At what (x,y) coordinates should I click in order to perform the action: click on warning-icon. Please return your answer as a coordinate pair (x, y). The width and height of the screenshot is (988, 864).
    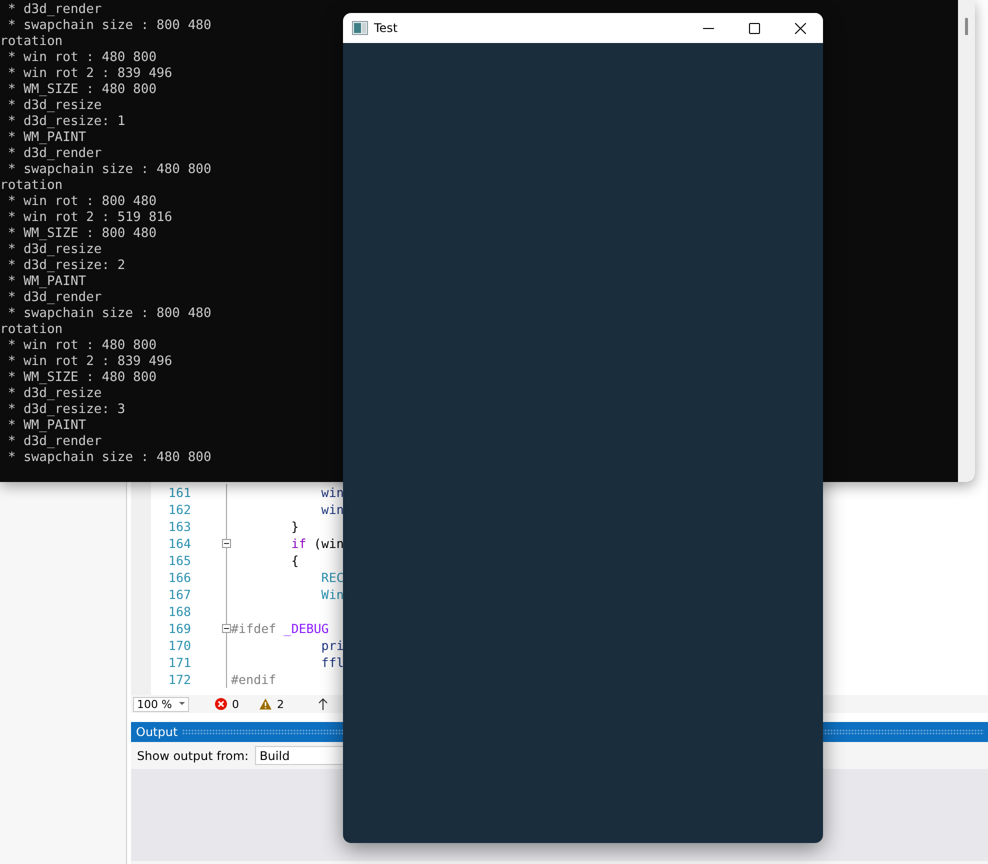
    Looking at the image, I should click on (265, 704).